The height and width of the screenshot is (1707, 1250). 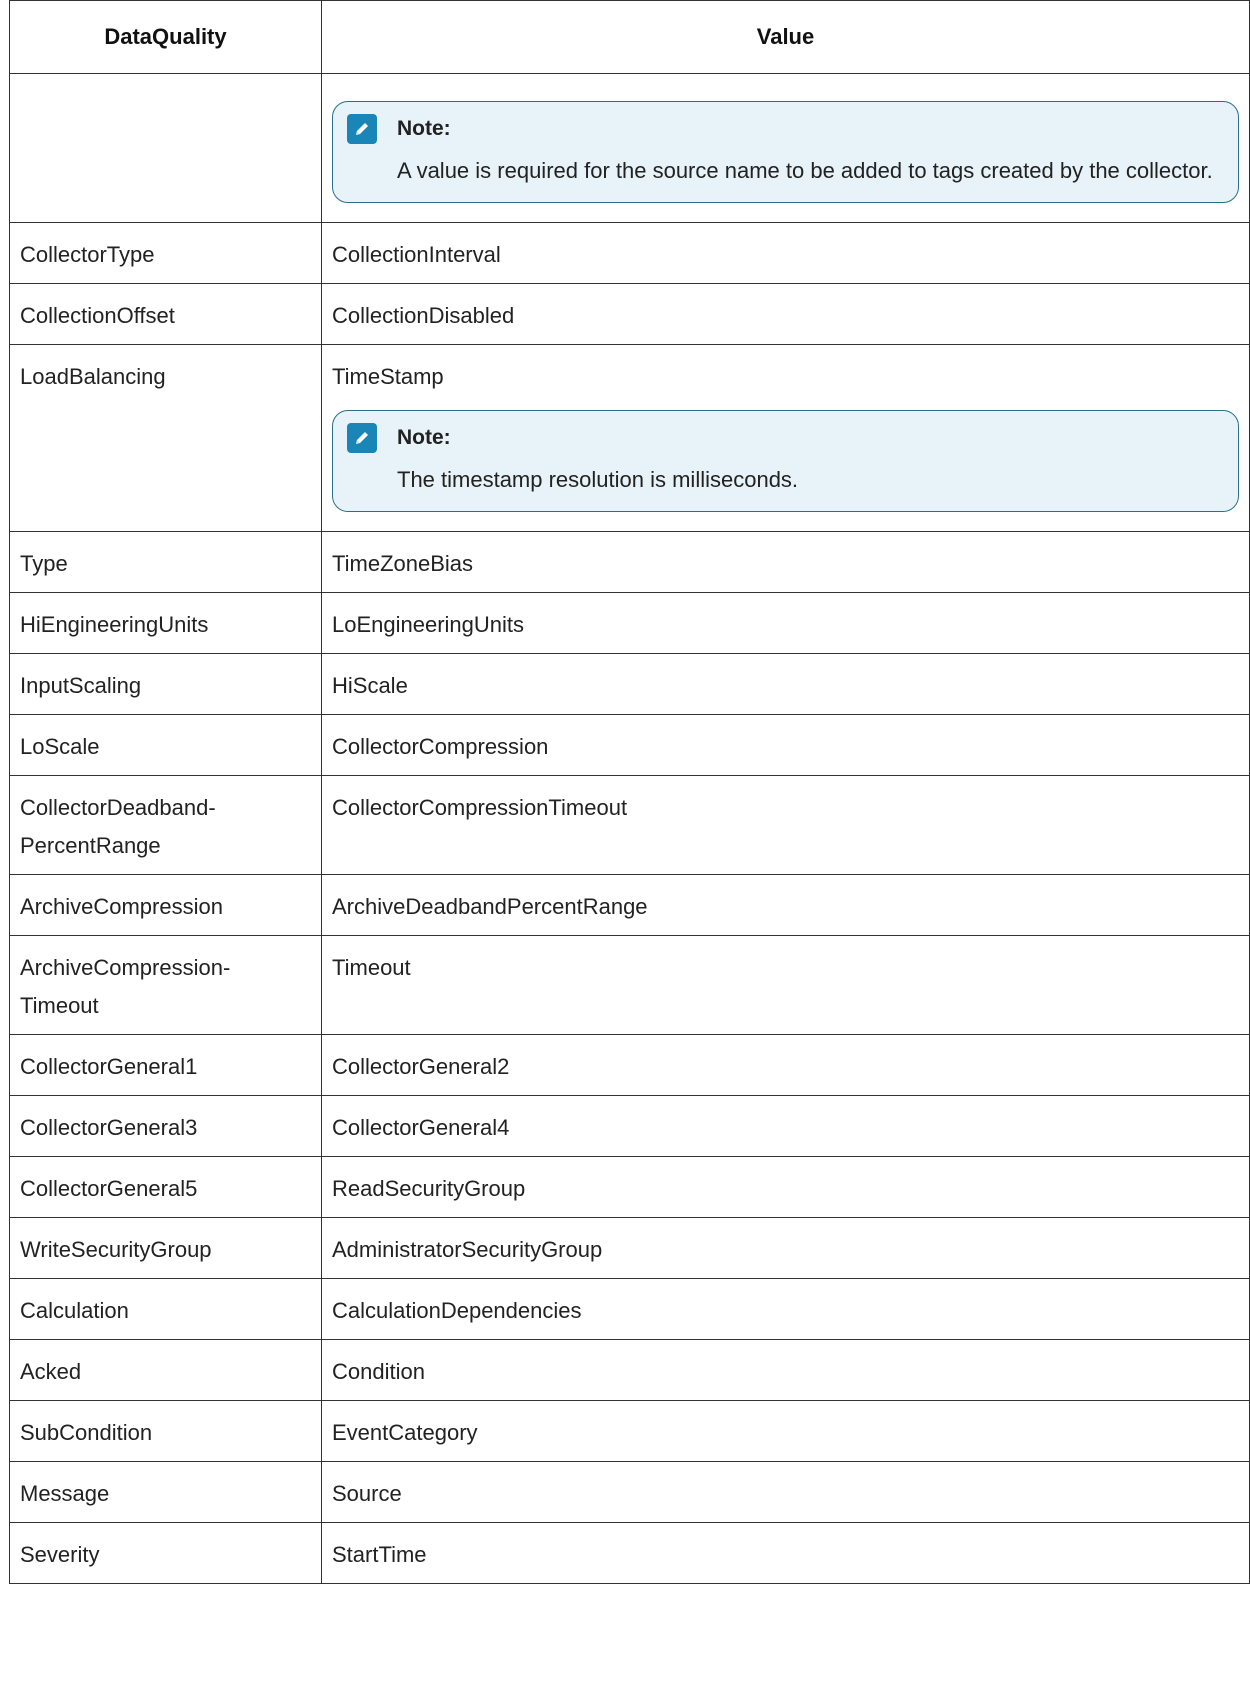 What do you see at coordinates (165, 684) in the screenshot?
I see `dataquality-cell: InputScaling` at bounding box center [165, 684].